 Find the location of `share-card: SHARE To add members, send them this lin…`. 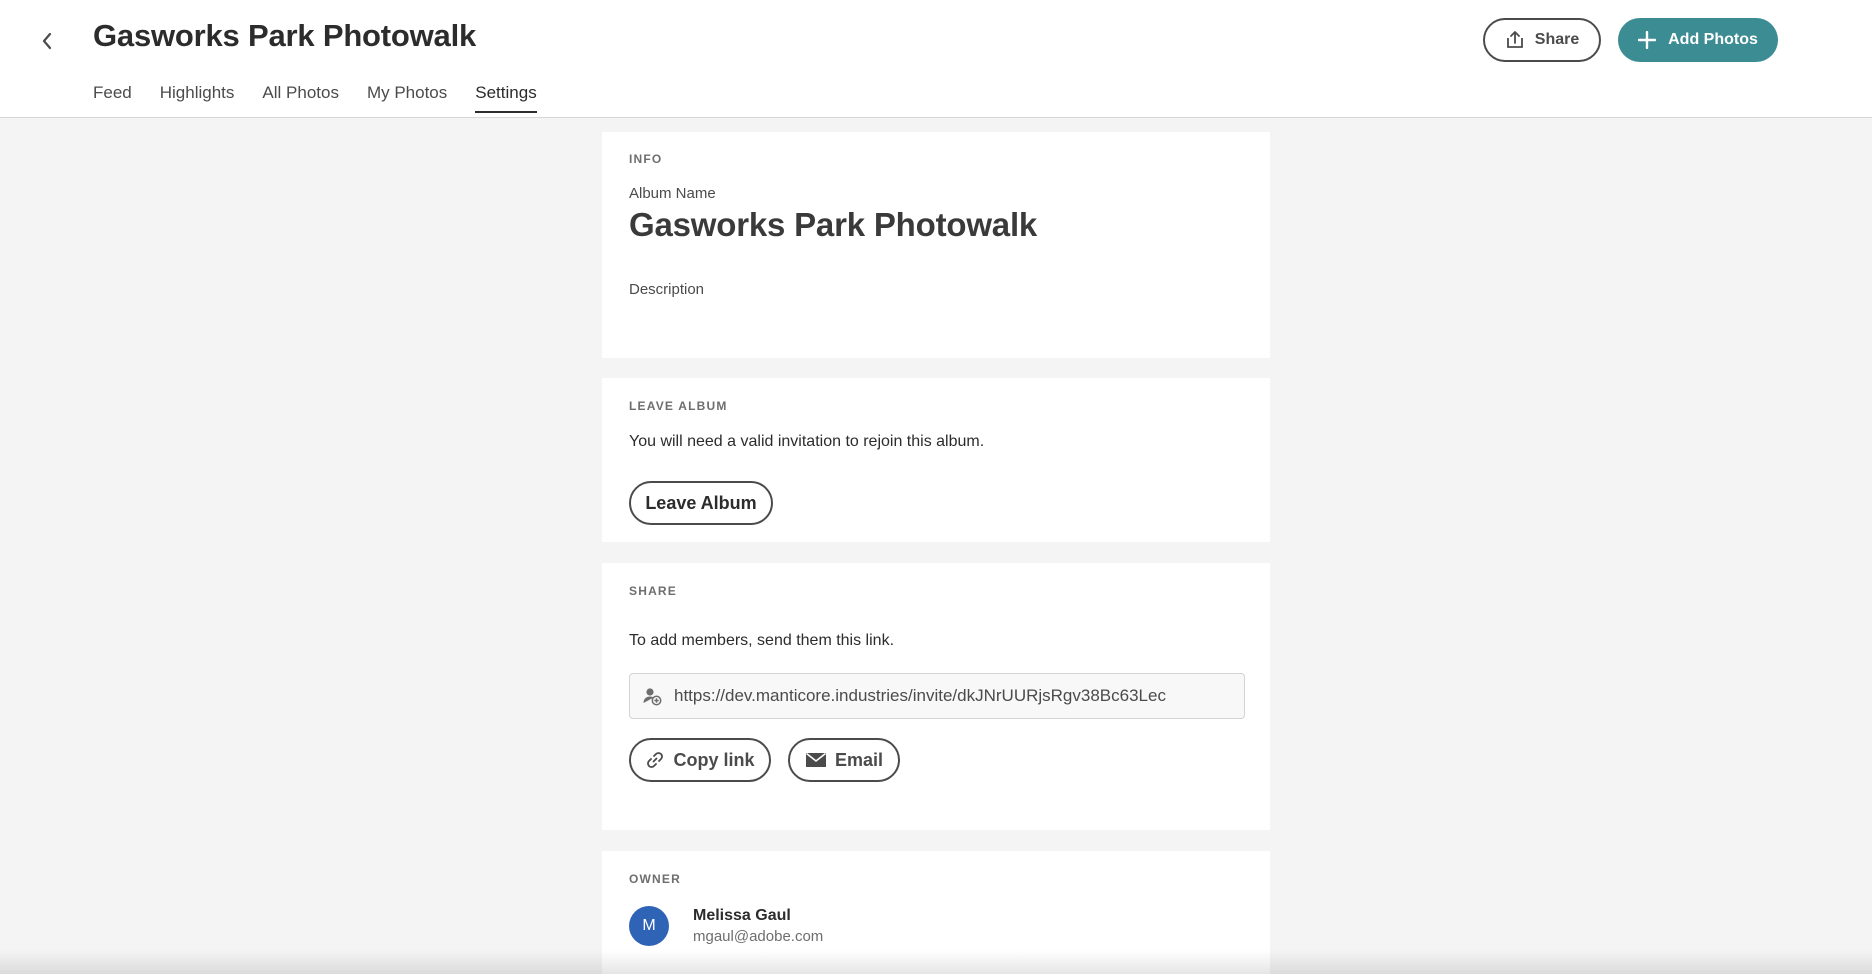

share-card: SHARE To add members, send them this lin… is located at coordinates (936, 696).